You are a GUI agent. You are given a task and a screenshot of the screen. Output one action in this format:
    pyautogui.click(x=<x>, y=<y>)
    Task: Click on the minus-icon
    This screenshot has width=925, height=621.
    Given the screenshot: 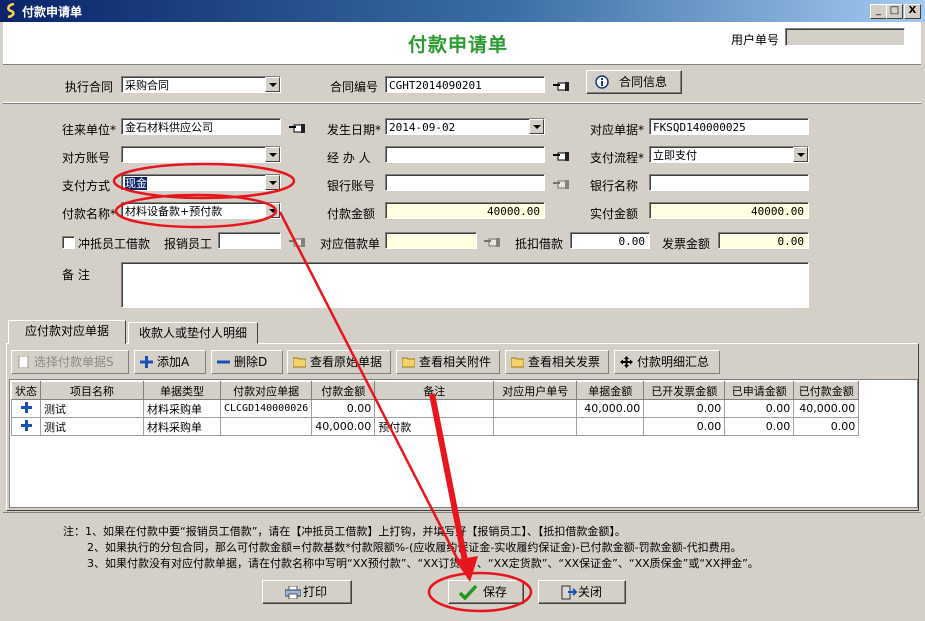 What is the action you would take?
    pyautogui.click(x=223, y=362)
    